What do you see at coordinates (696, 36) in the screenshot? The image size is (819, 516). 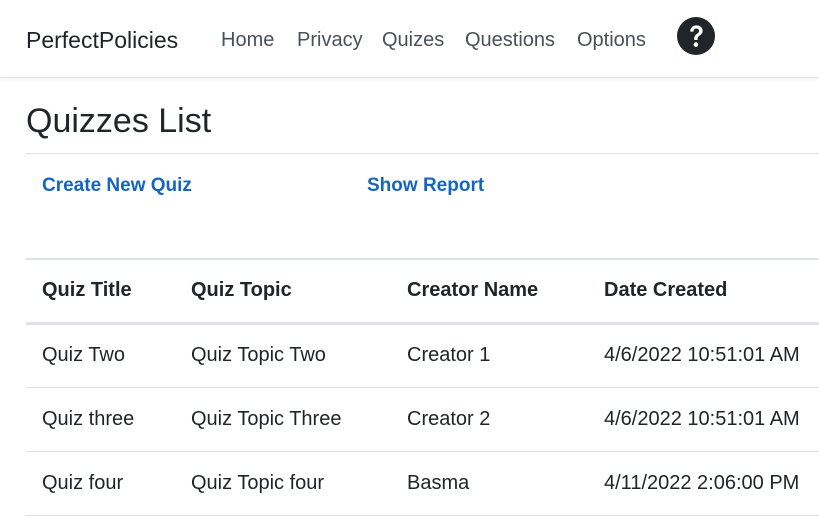 I see `question-circle-icon` at bounding box center [696, 36].